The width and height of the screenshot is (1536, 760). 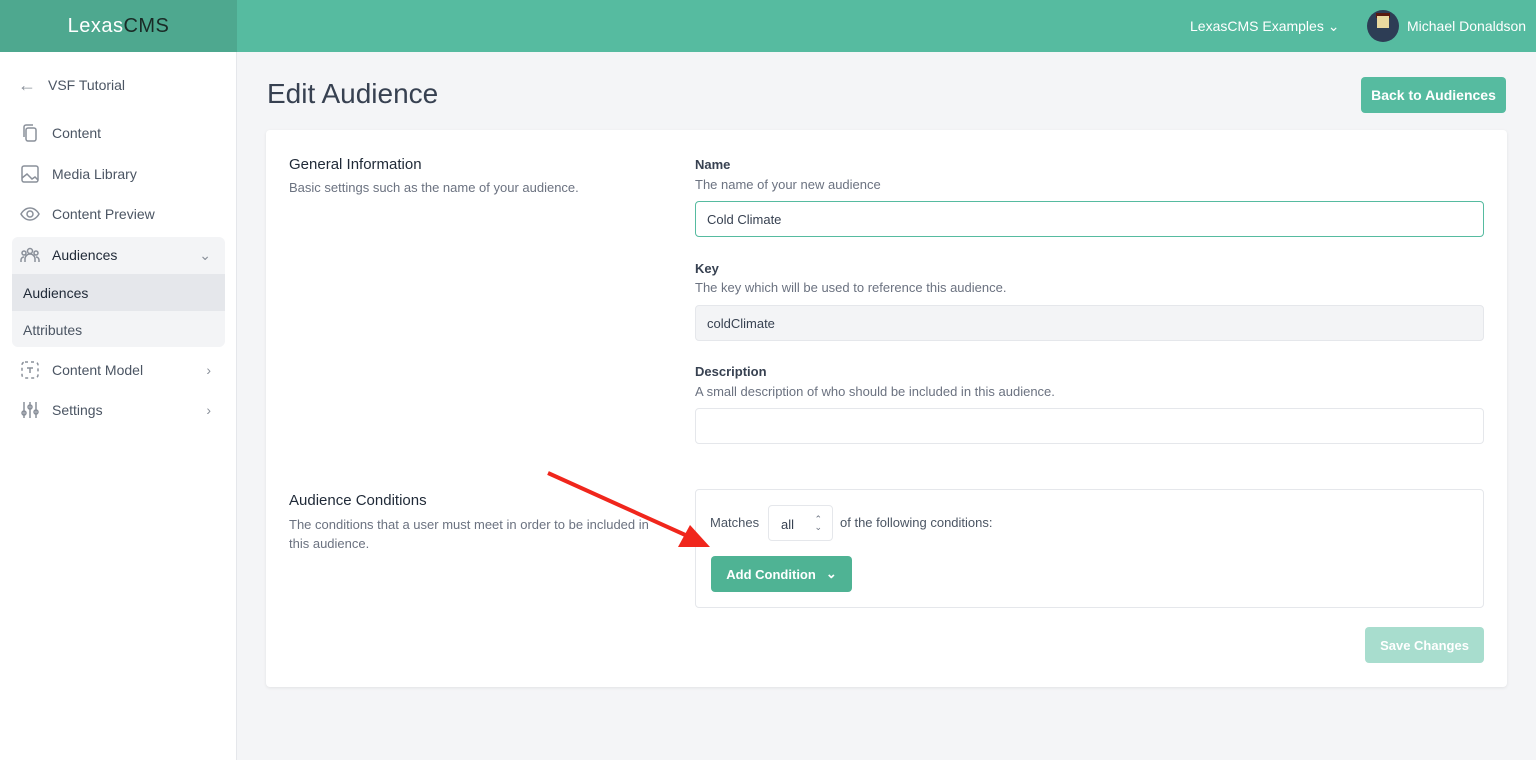 I want to click on model-icon, so click(x=30, y=370).